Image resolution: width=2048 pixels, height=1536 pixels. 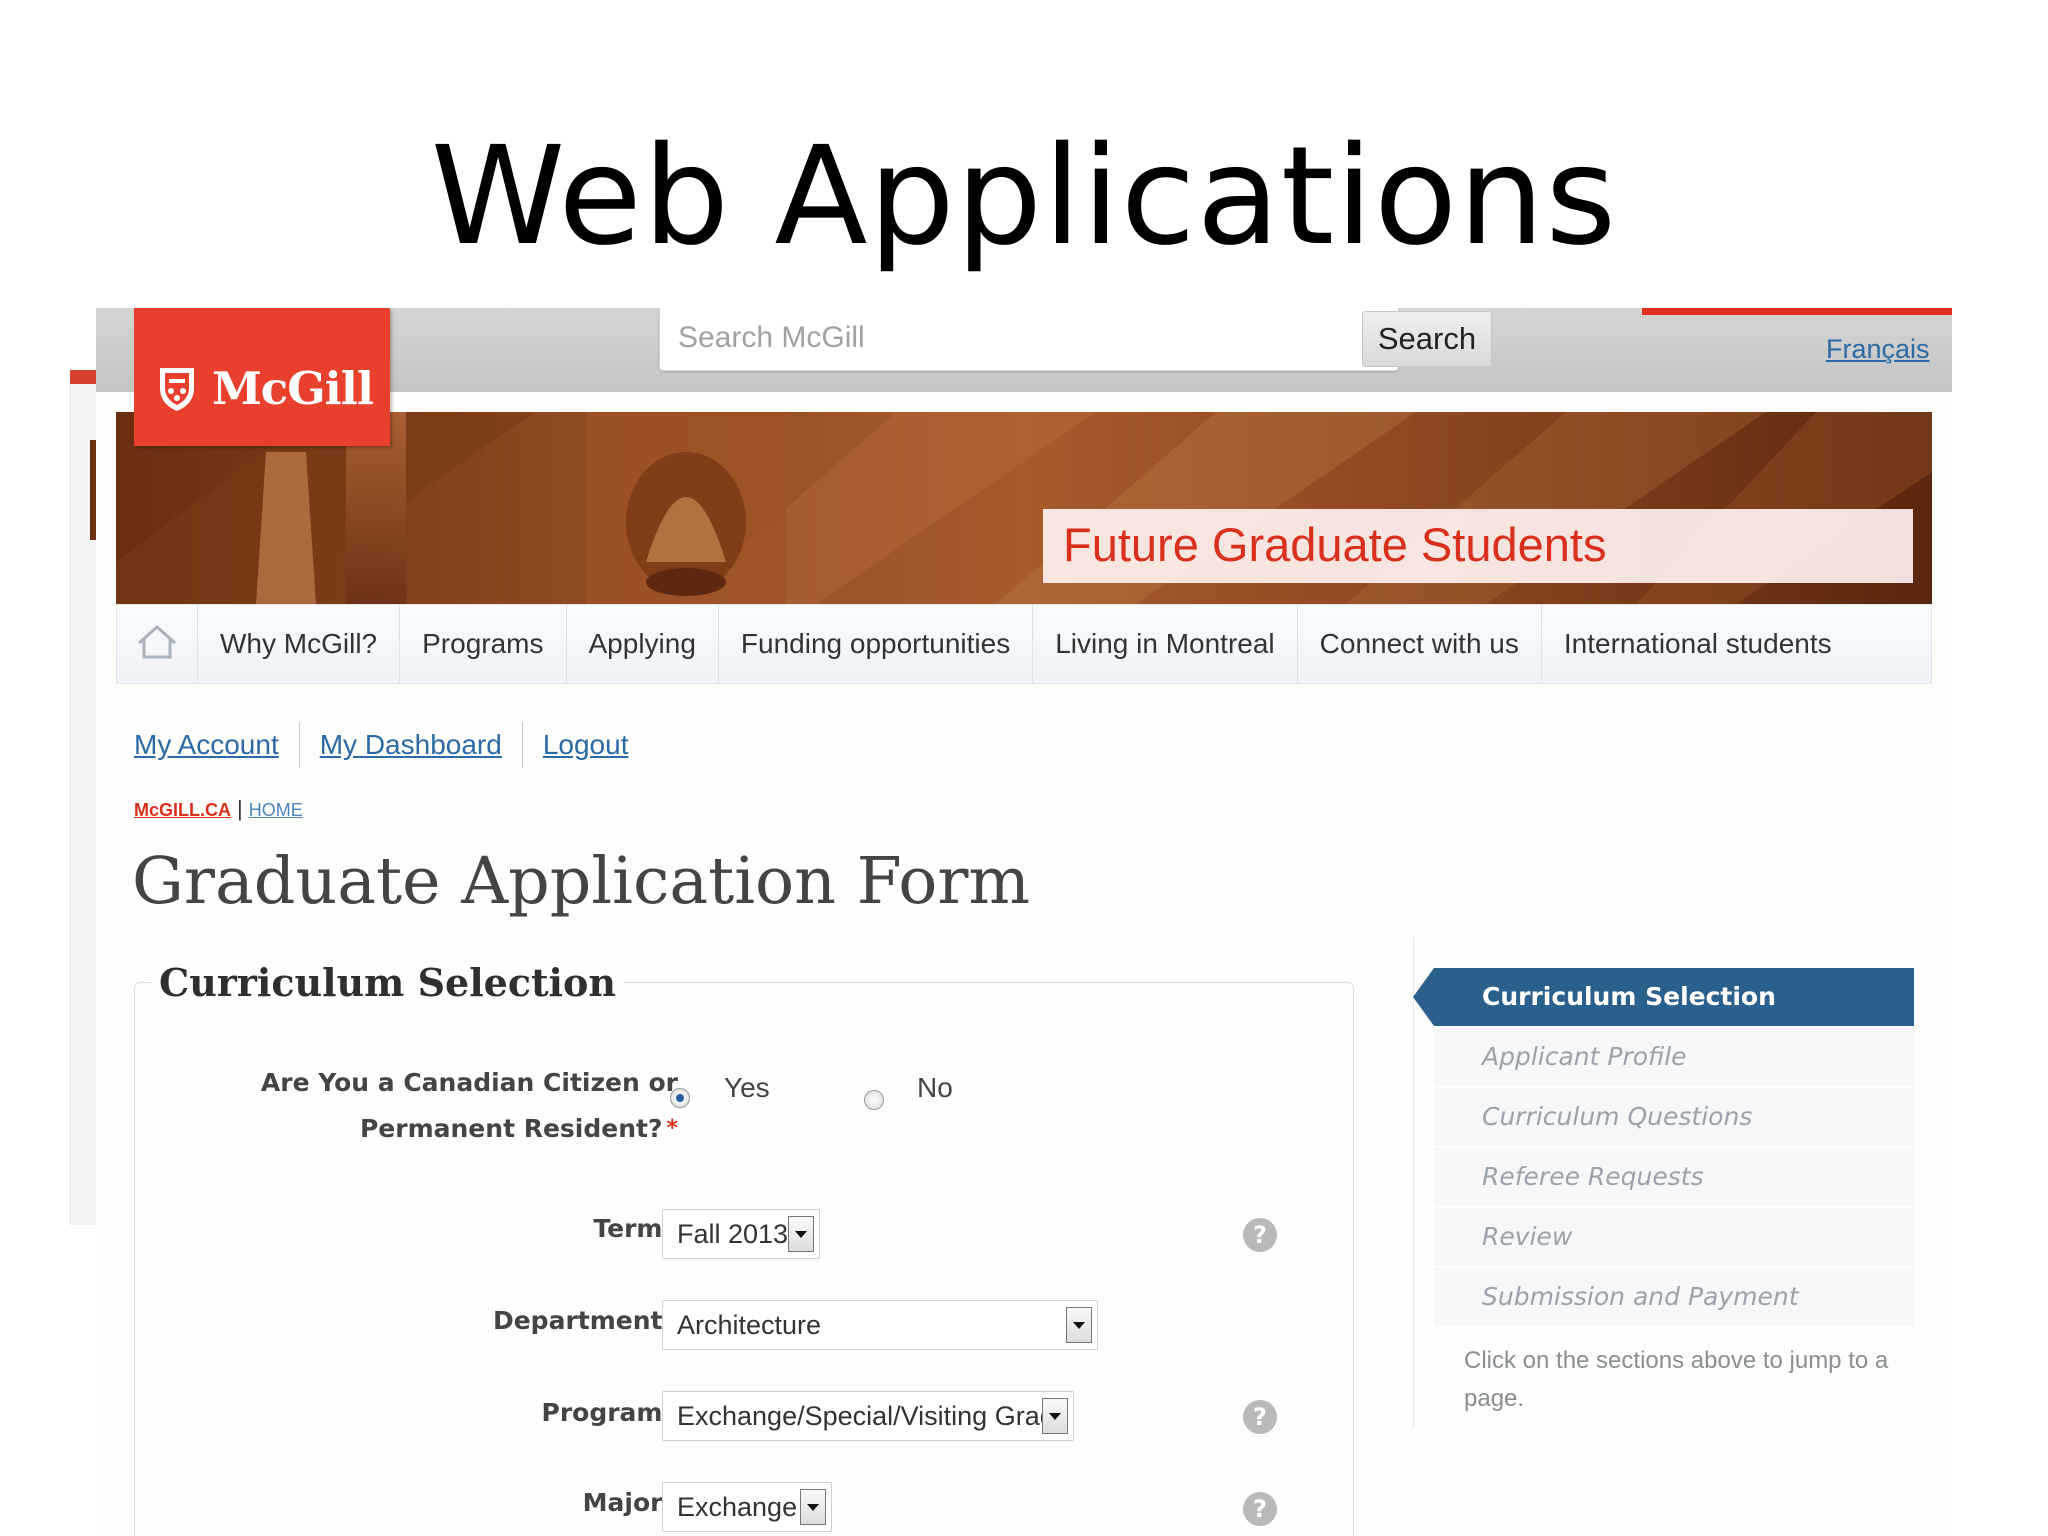 I want to click on logout-link: Logout, so click(x=586, y=745).